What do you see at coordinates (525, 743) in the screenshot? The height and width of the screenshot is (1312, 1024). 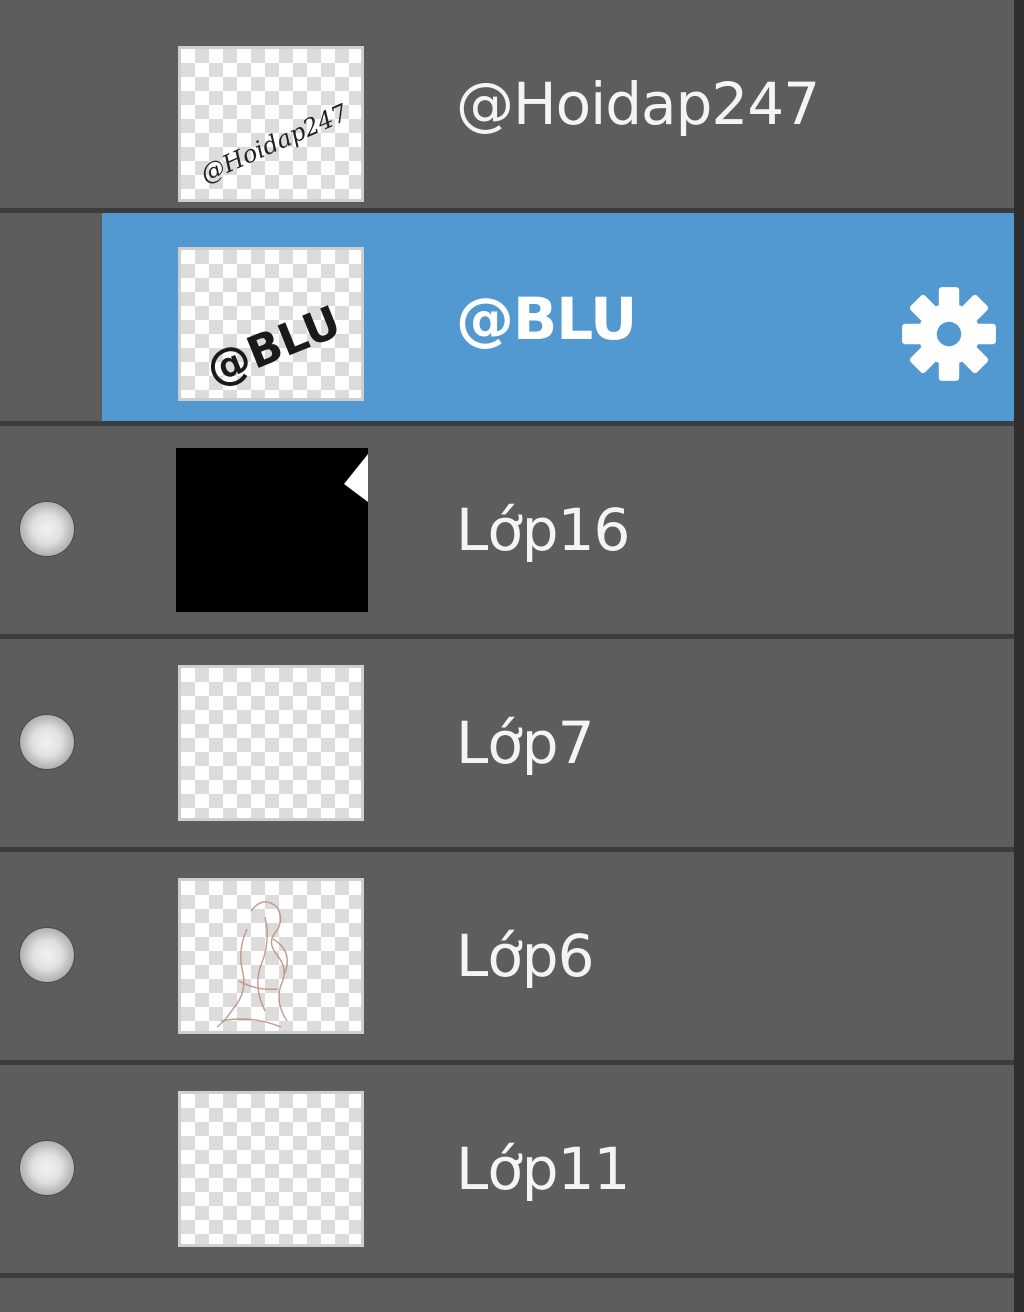 I see `layer-name: Lớp7` at bounding box center [525, 743].